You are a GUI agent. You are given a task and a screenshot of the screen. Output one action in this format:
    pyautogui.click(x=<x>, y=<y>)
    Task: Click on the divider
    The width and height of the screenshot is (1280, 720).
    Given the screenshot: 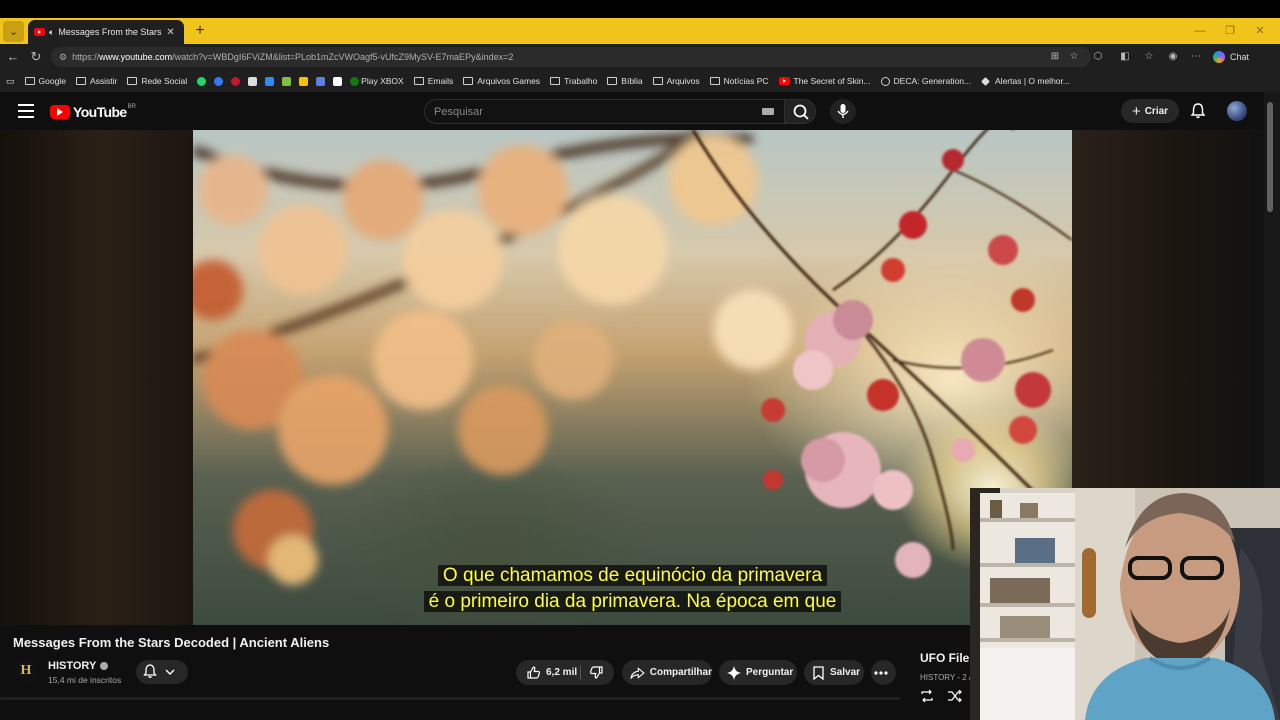 What is the action you would take?
    pyautogui.click(x=580, y=672)
    